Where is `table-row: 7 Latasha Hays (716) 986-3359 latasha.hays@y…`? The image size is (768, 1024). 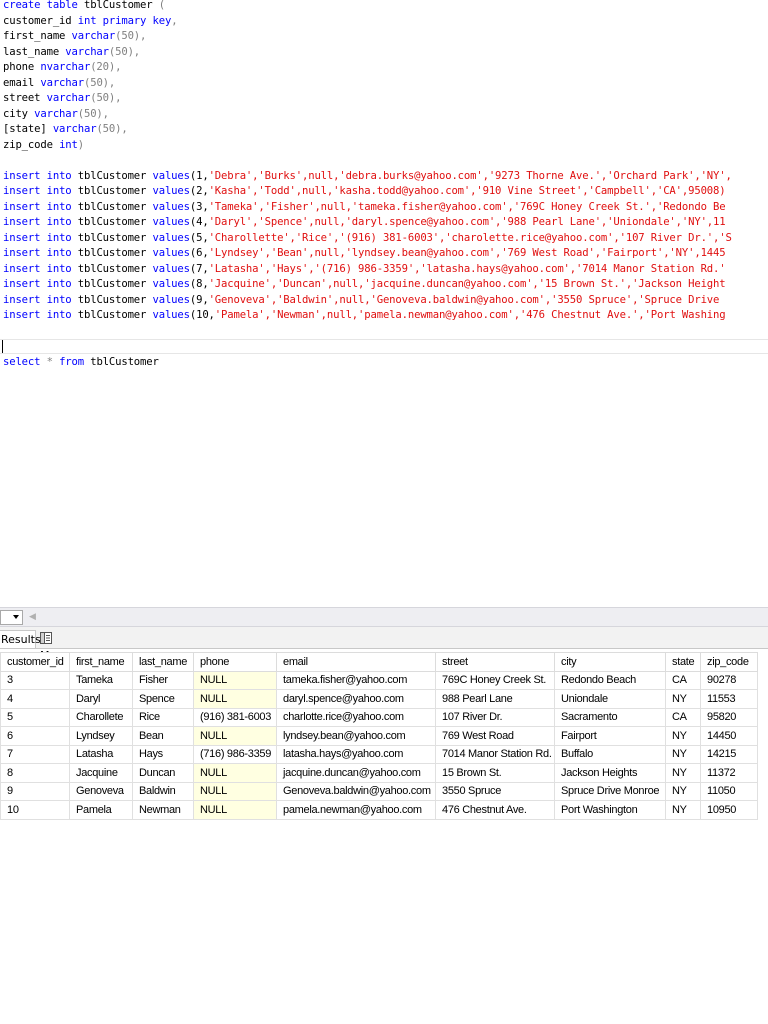
table-row: 7 Latasha Hays (716) 986-3359 latasha.hays@y… is located at coordinates (379, 754).